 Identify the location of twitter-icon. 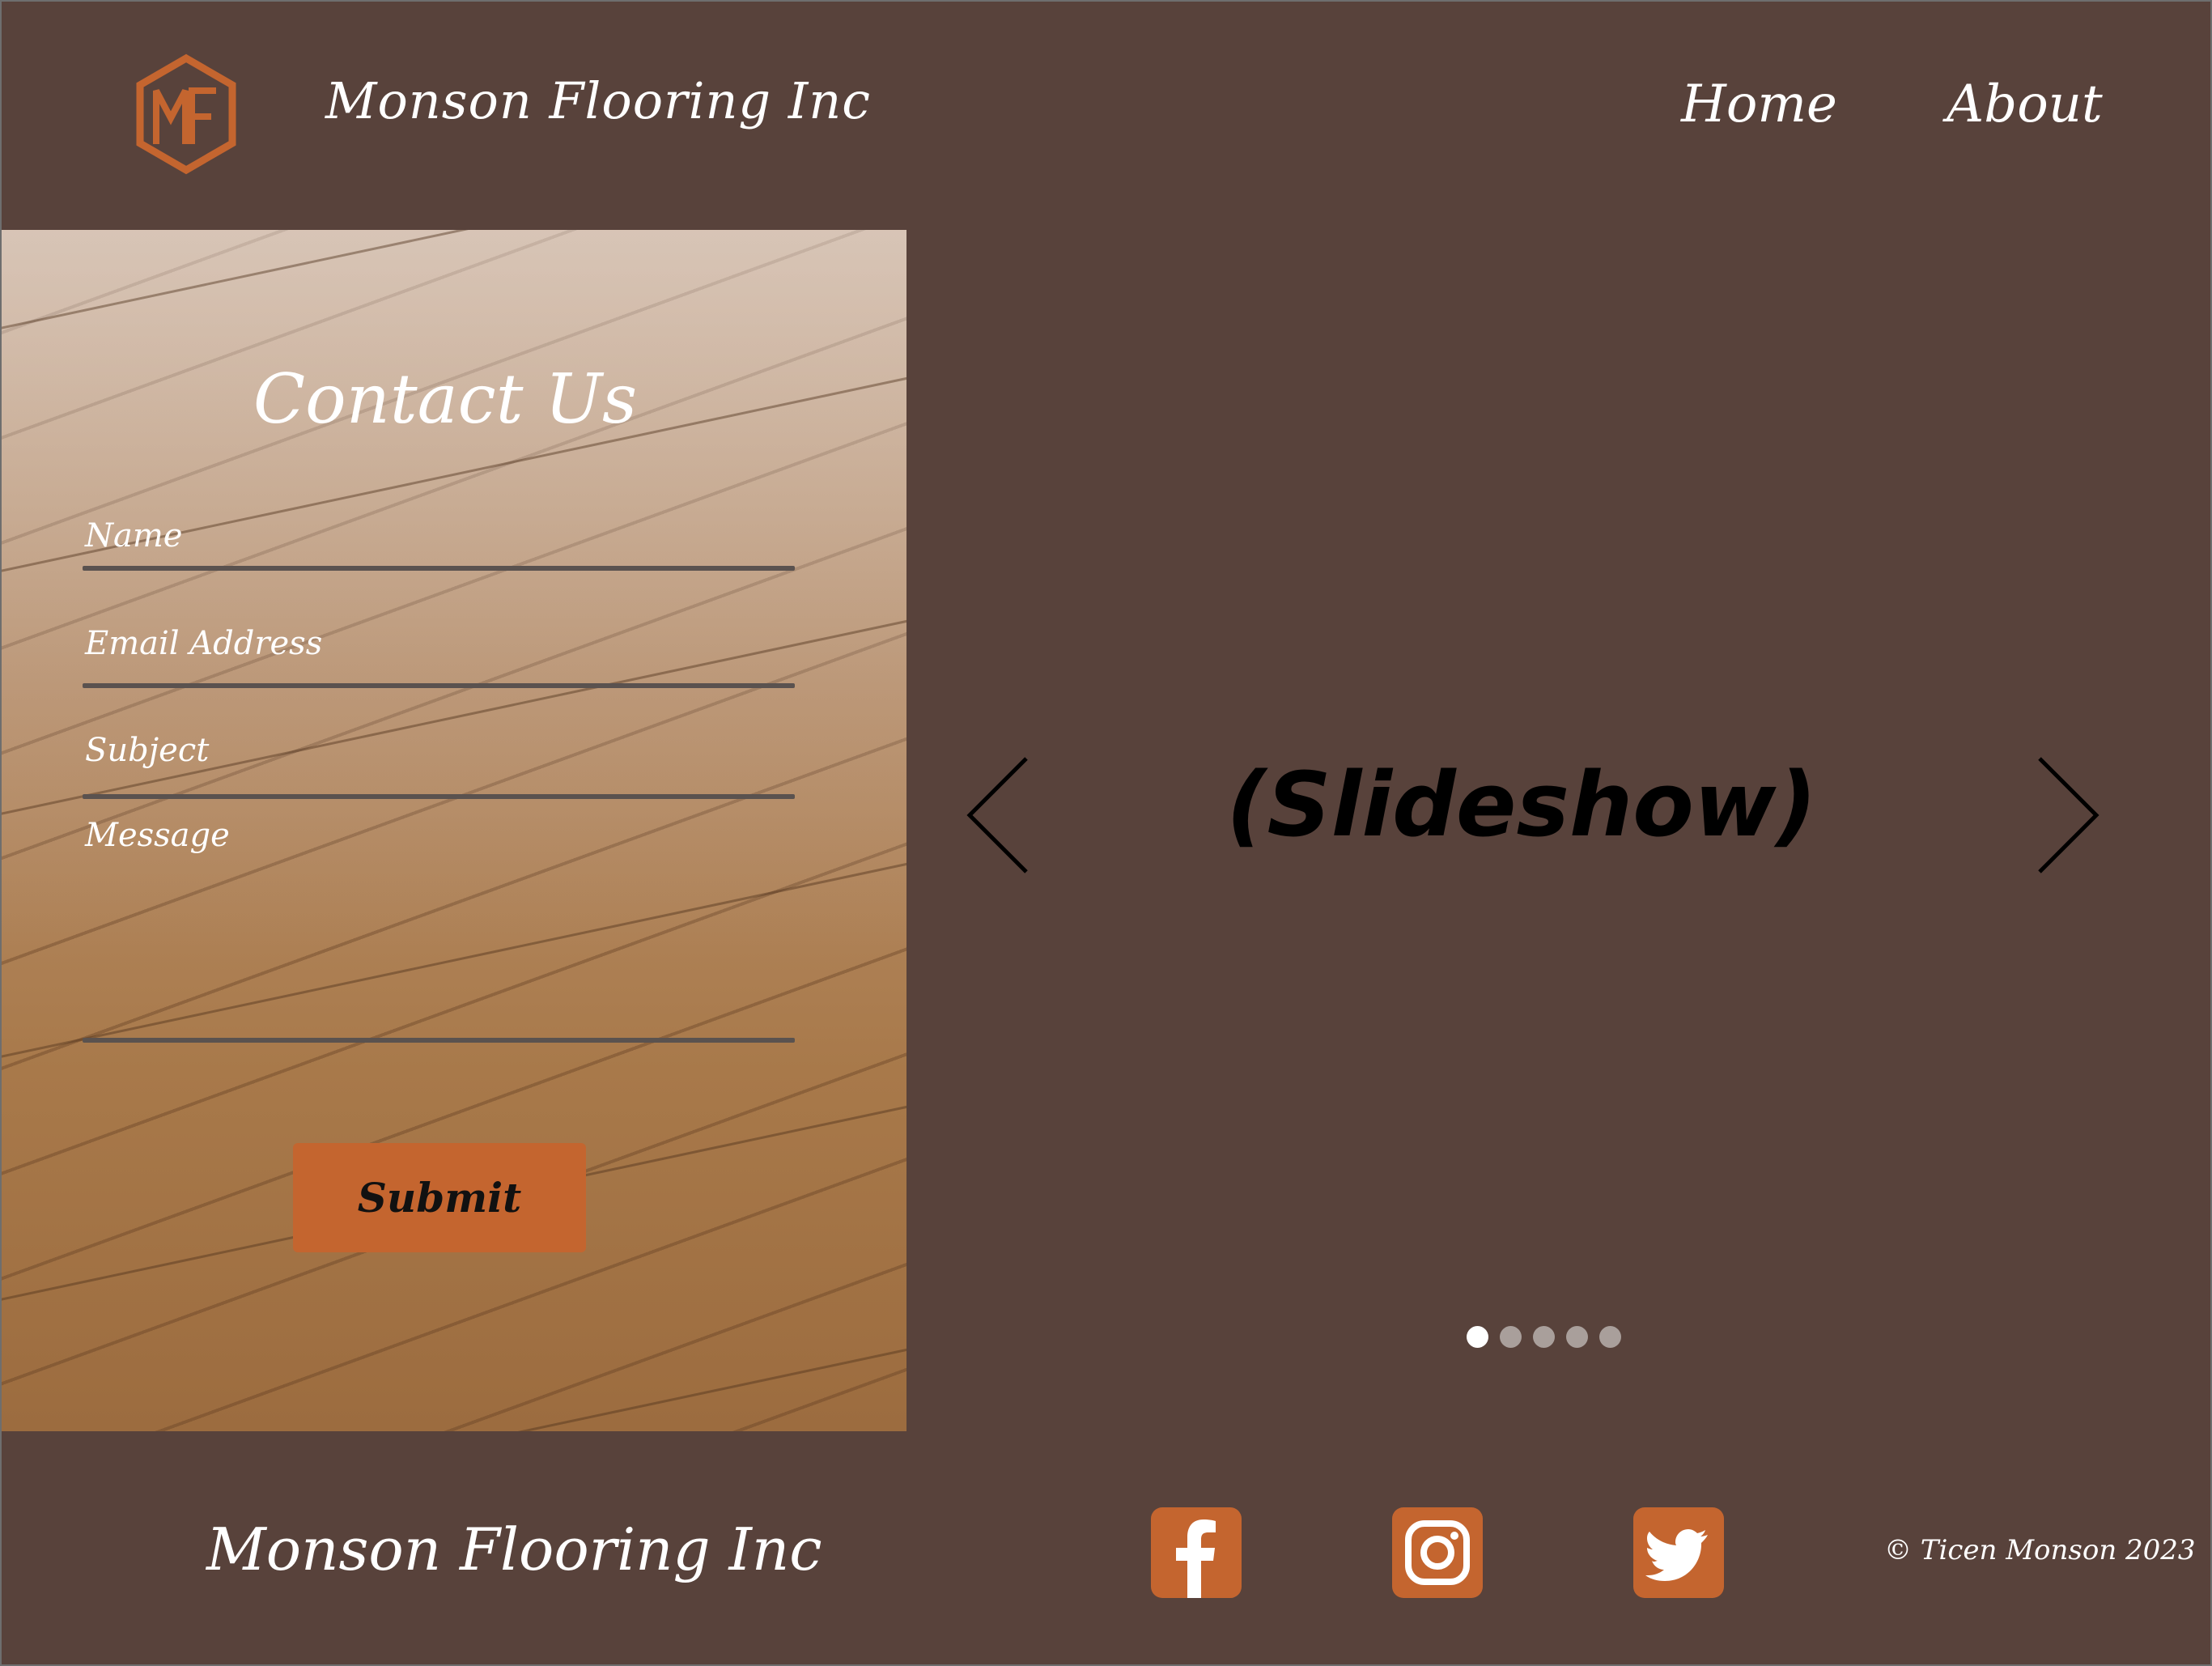
(1676, 1555).